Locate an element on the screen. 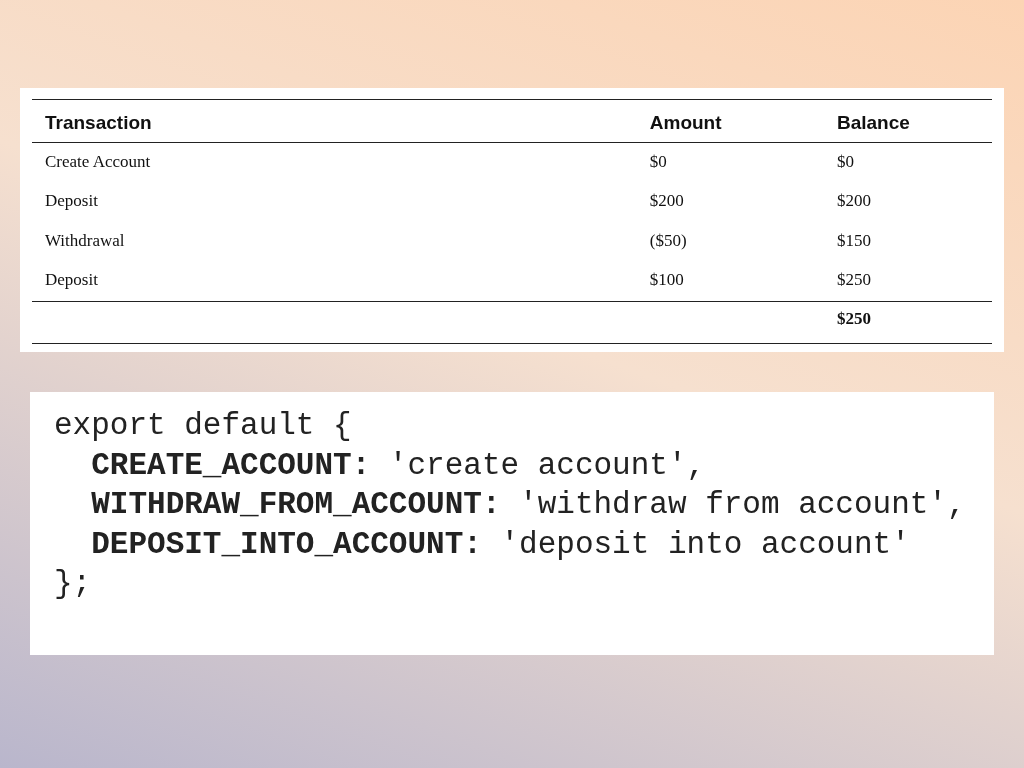 The image size is (1024, 768). table-cell-text: $150 is located at coordinates (854, 240).